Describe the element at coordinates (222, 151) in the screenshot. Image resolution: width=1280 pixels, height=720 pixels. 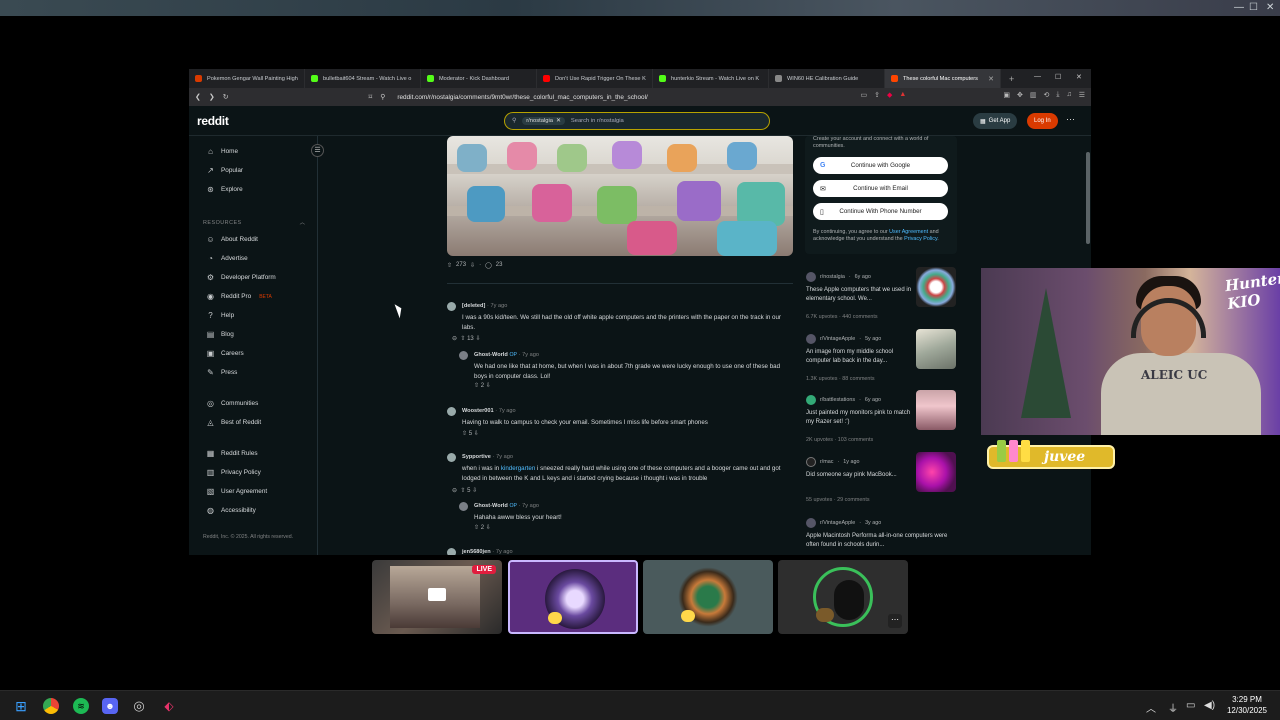
I see `sidebar-item-home: ⌂ Home` at that location.